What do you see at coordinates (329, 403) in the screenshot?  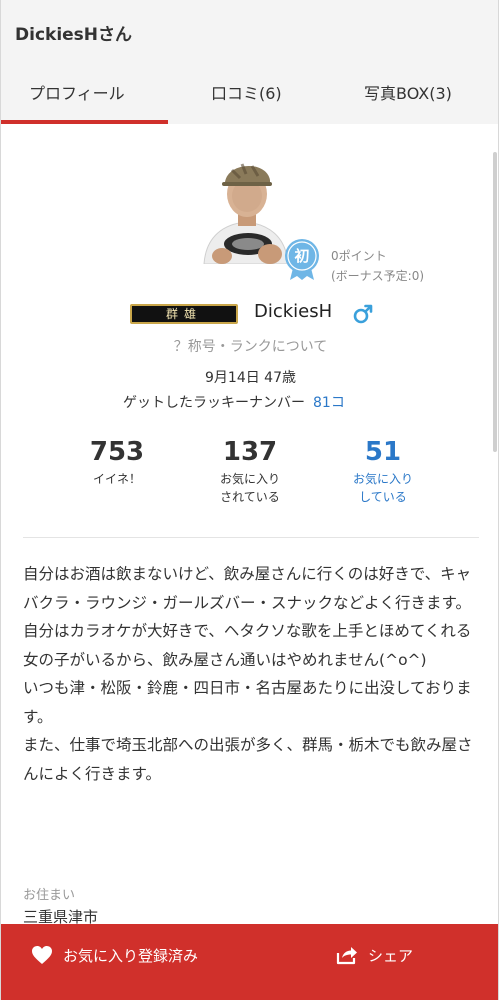 I see `lucky-number-value: 81コ` at bounding box center [329, 403].